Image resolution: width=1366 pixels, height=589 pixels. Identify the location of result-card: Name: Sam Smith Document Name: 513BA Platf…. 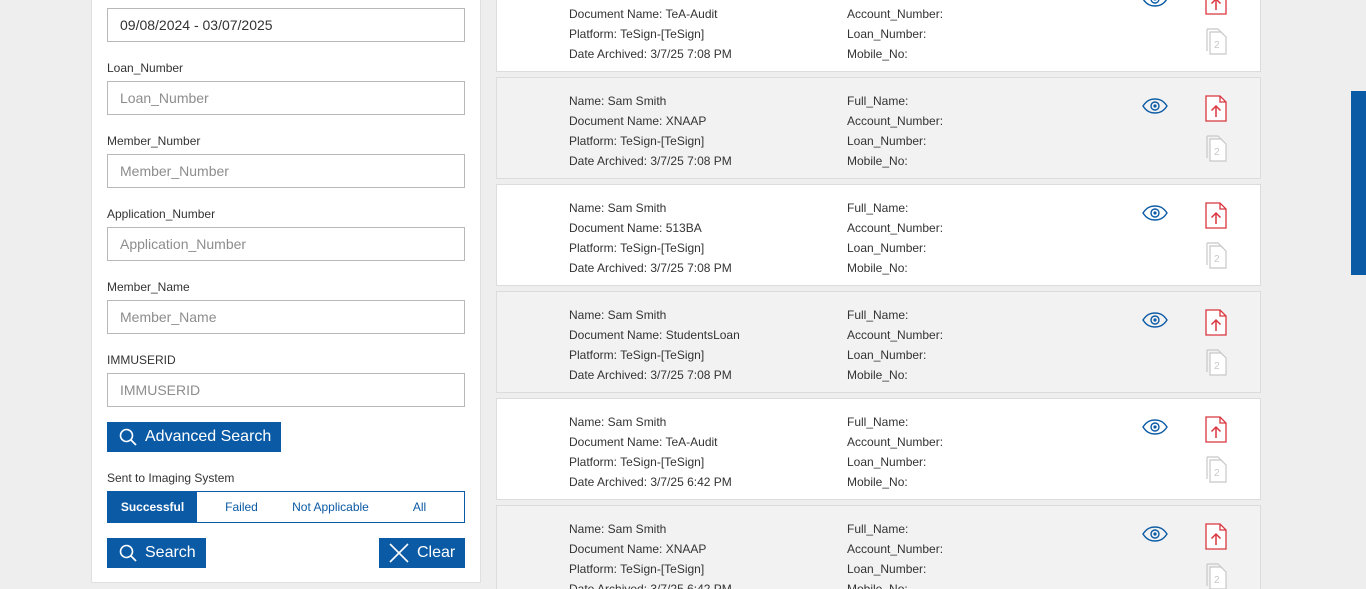
(878, 235).